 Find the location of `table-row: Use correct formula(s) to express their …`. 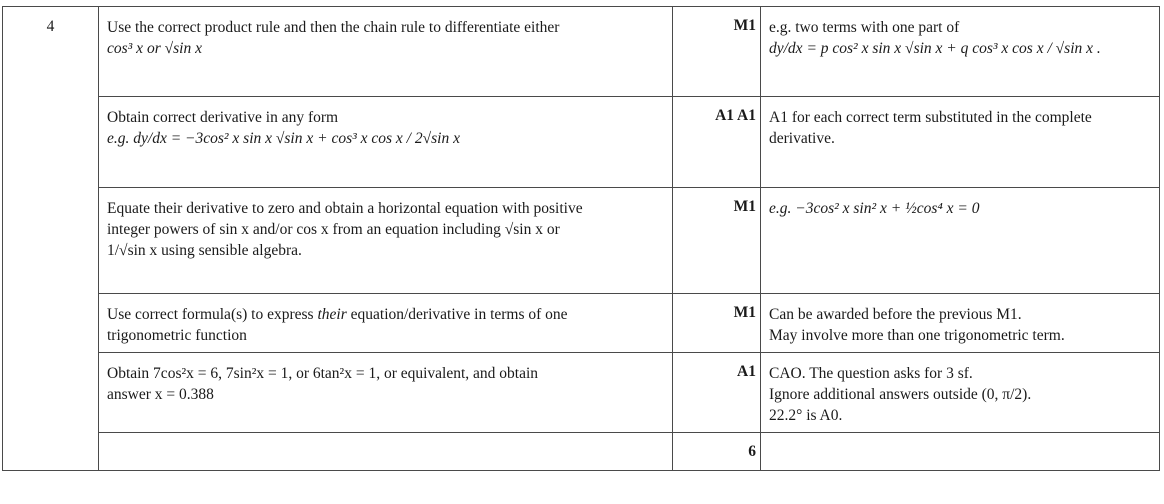

table-row: Use correct formula(s) to express their … is located at coordinates (581, 323).